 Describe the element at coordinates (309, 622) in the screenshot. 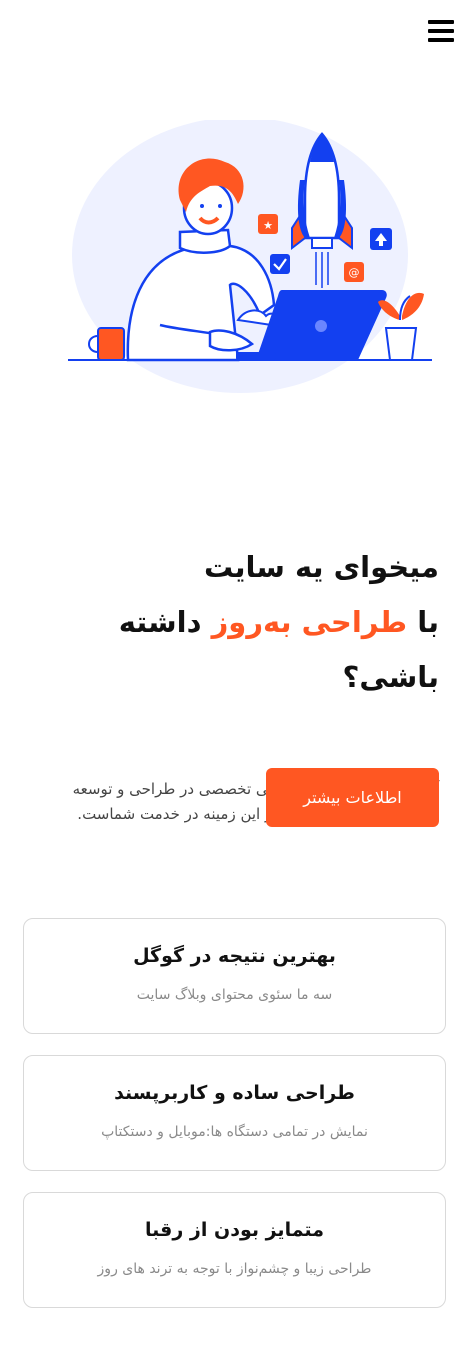

I see `hero-title-highlight: طراحی به‌روز` at that location.